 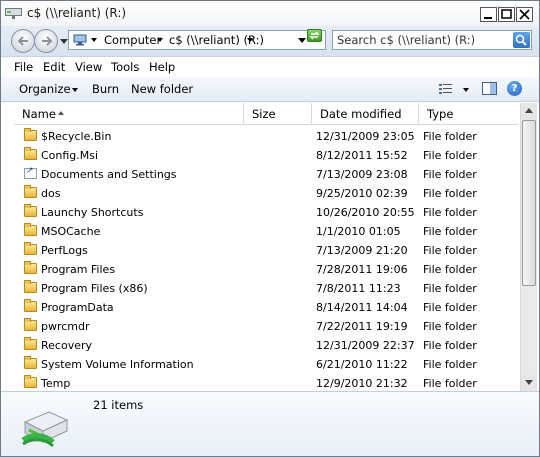 I want to click on view-options-icon, so click(x=446, y=88).